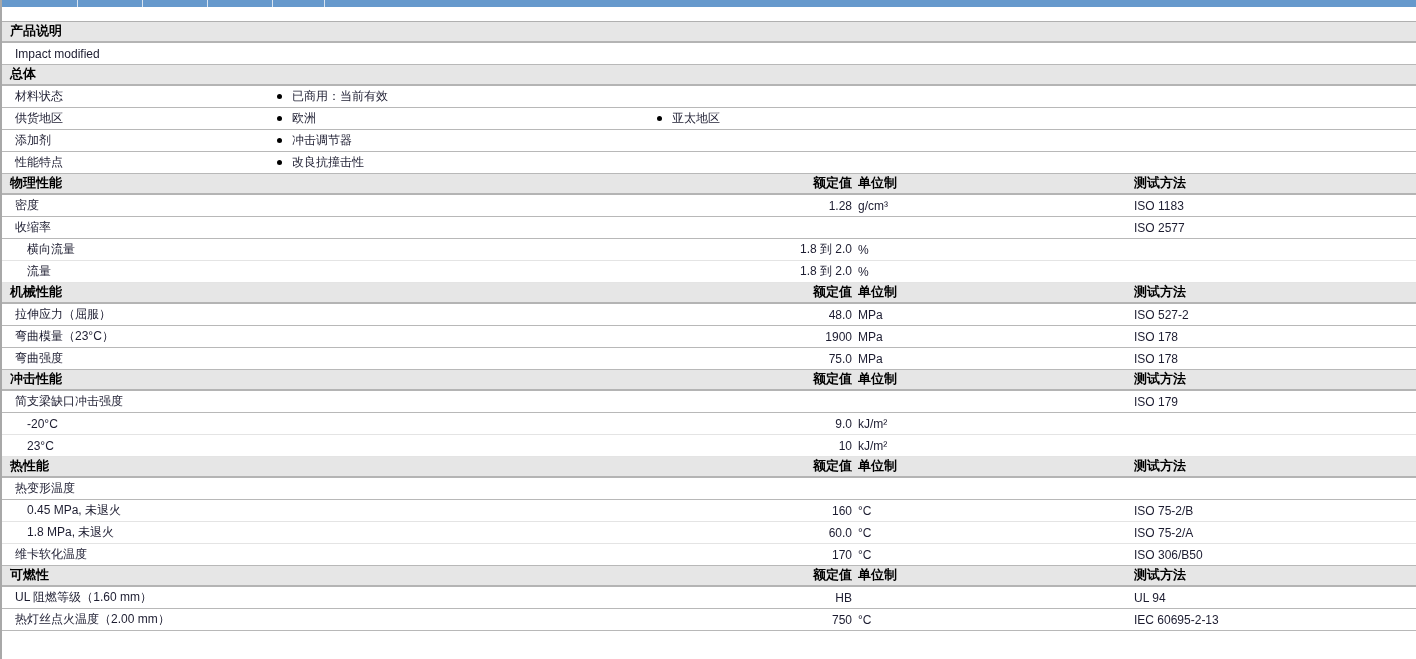 This screenshot has height=659, width=1416. I want to click on property-label: 热灯丝点火温度（2.00 mm）, so click(92, 619).